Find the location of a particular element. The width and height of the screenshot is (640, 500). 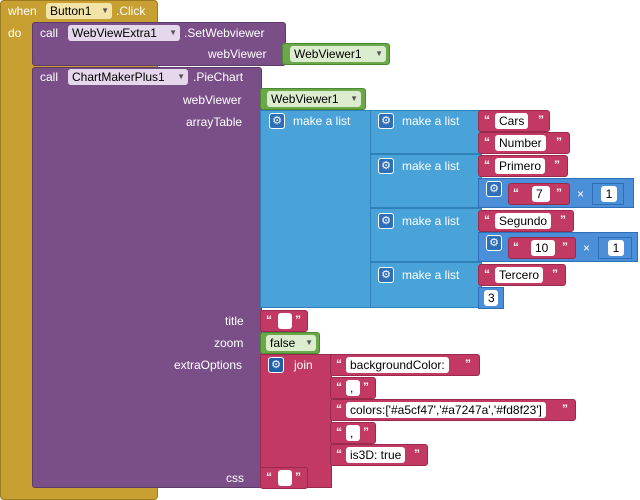

join-item-2-value: , is located at coordinates (353, 388).